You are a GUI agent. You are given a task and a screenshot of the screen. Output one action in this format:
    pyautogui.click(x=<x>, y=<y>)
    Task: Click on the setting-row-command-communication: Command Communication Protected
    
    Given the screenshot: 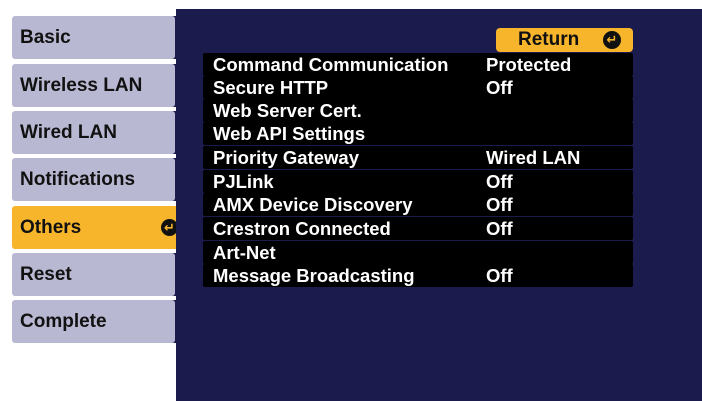 What is the action you would take?
    pyautogui.click(x=418, y=64)
    